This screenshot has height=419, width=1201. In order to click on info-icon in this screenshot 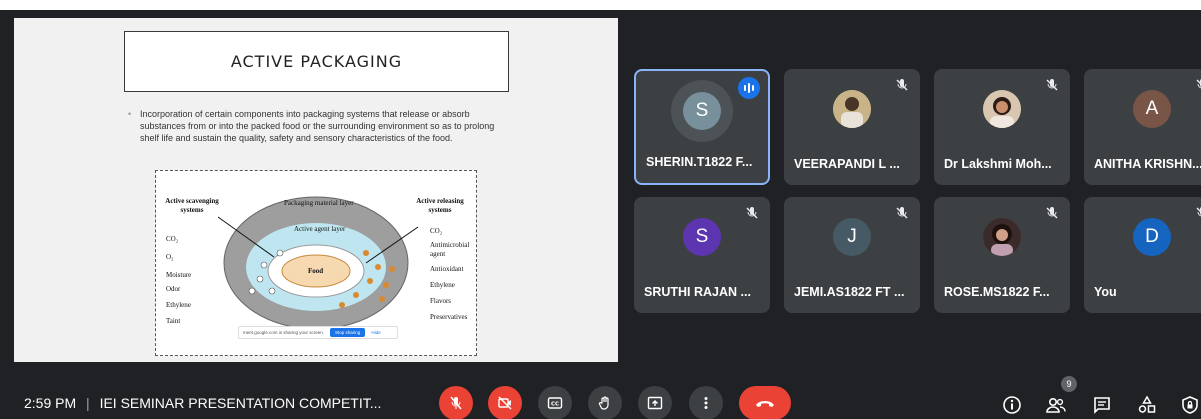, I will do `click(1012, 405)`.